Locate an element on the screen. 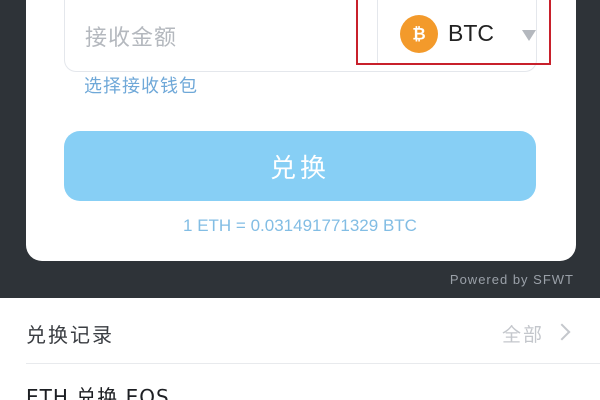 This screenshot has height=400, width=600. select-wallet-link: 选择接收钱包 is located at coordinates (141, 85).